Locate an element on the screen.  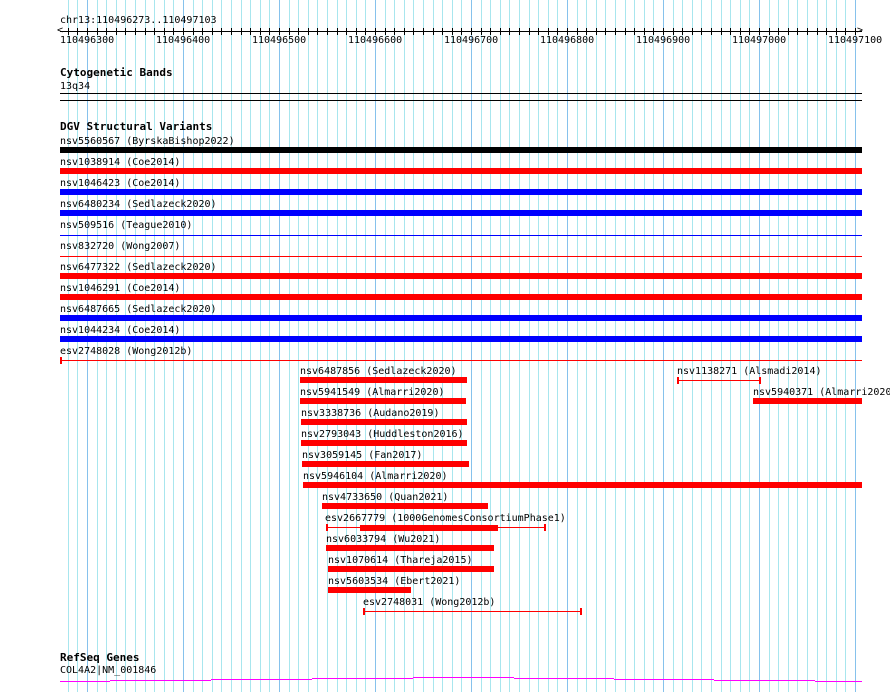
feature-label: esv2748031 (Wong2012b) is located at coordinates (429, 602).